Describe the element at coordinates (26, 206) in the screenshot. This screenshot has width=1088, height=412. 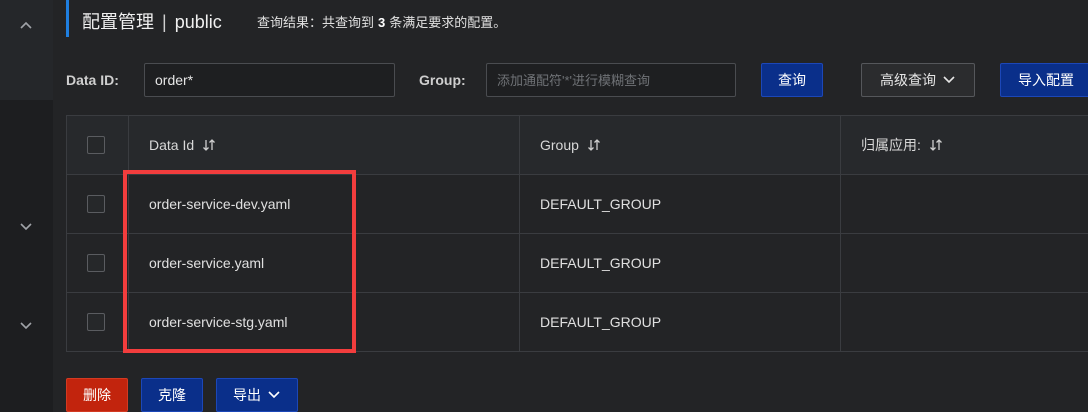
I see `sidebar` at that location.